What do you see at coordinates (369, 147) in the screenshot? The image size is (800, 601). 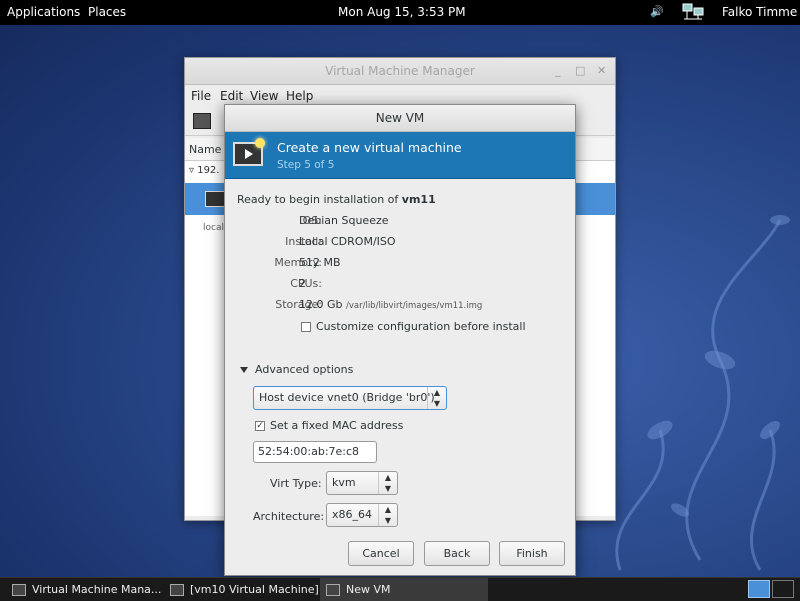 I see `banner-title: Create a new virtual machine` at bounding box center [369, 147].